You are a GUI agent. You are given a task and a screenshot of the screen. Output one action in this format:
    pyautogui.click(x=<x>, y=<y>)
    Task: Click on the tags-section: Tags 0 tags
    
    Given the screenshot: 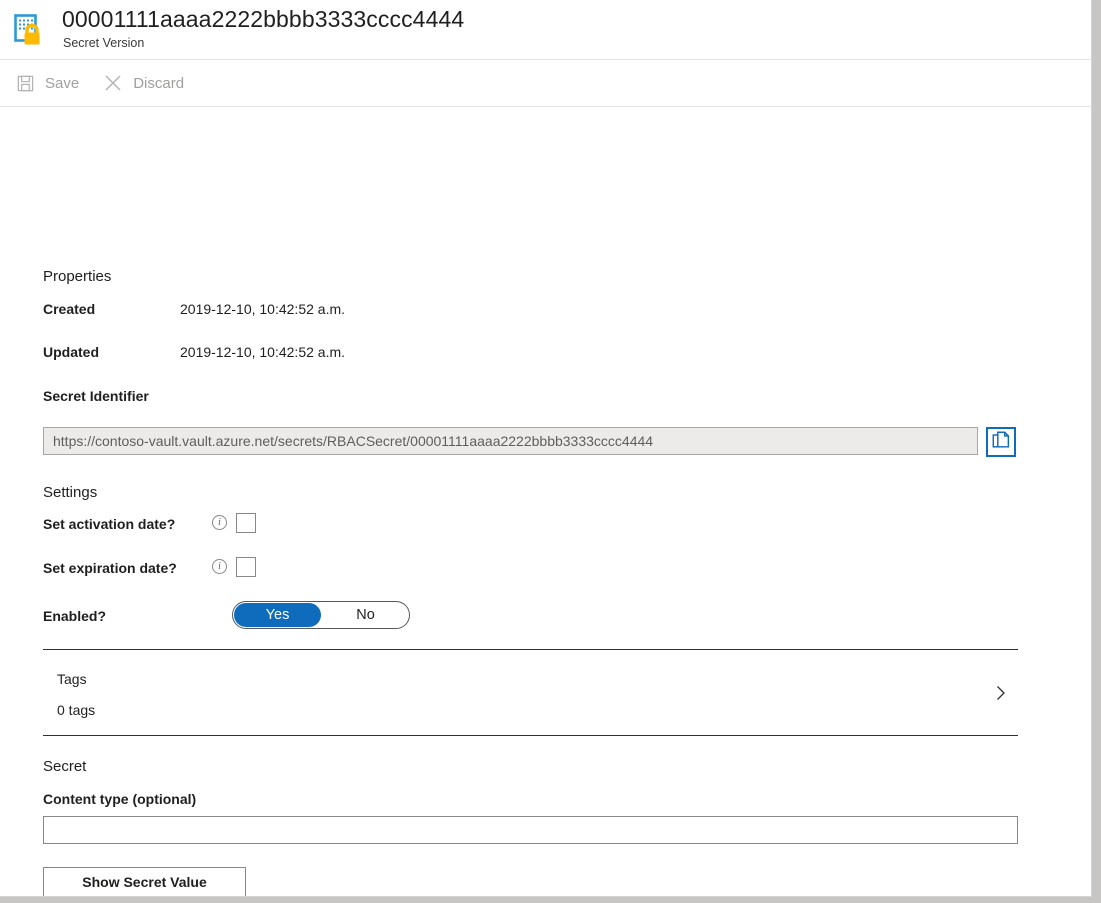 What is the action you would take?
    pyautogui.click(x=530, y=692)
    